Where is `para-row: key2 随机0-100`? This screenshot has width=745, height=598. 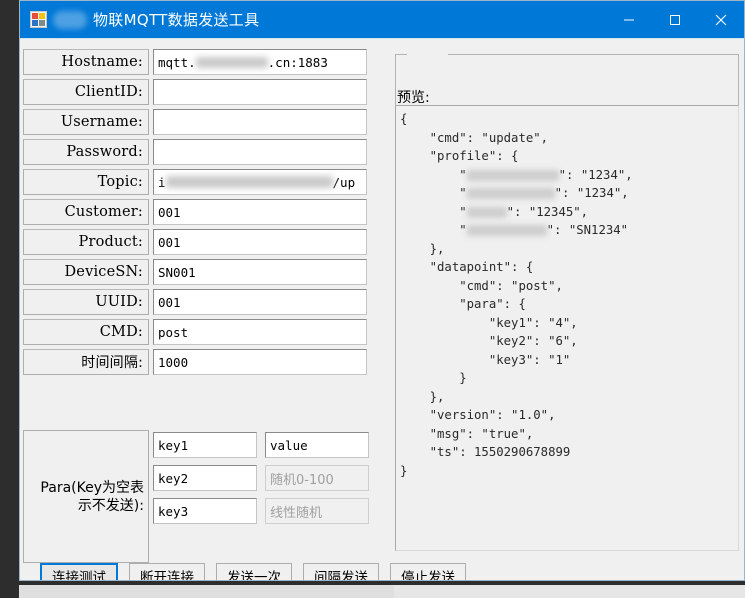
para-row: key2 随机0-100 is located at coordinates (261, 478).